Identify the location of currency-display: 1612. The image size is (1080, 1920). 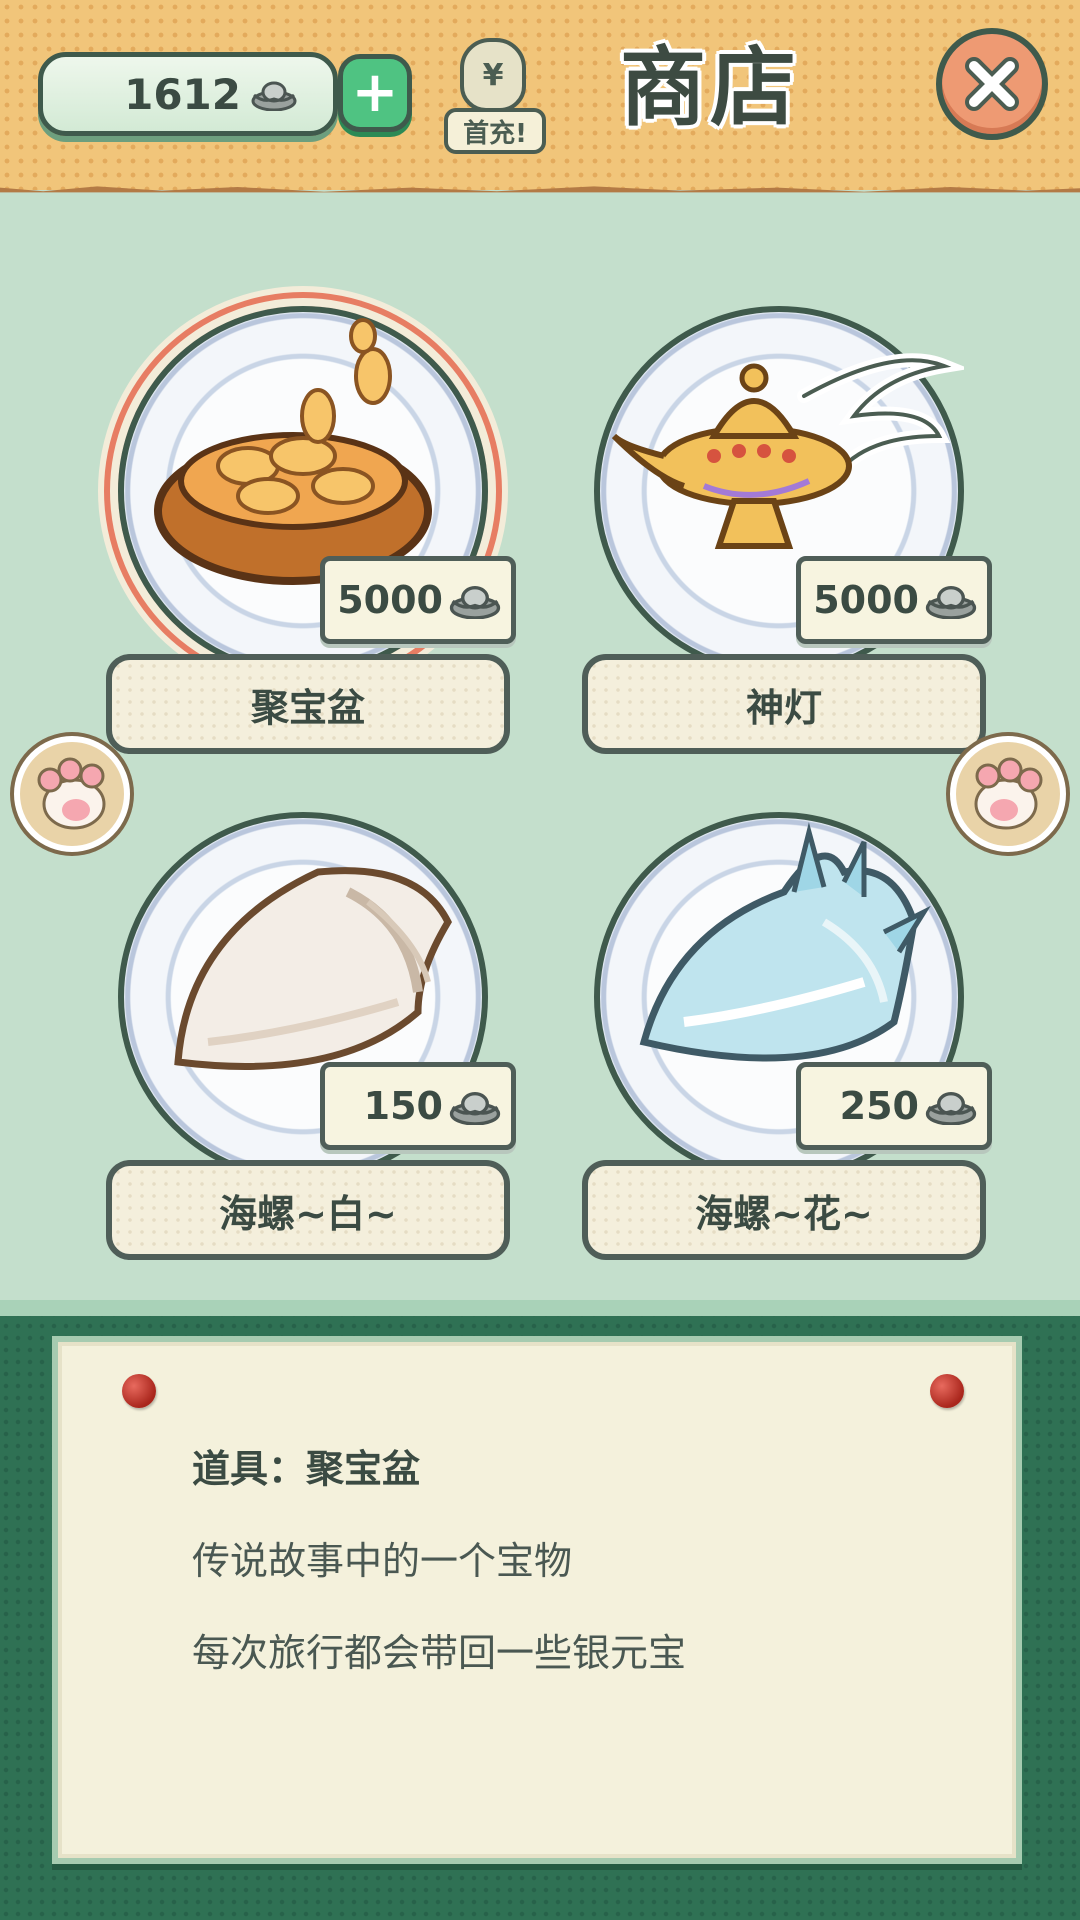
(188, 94).